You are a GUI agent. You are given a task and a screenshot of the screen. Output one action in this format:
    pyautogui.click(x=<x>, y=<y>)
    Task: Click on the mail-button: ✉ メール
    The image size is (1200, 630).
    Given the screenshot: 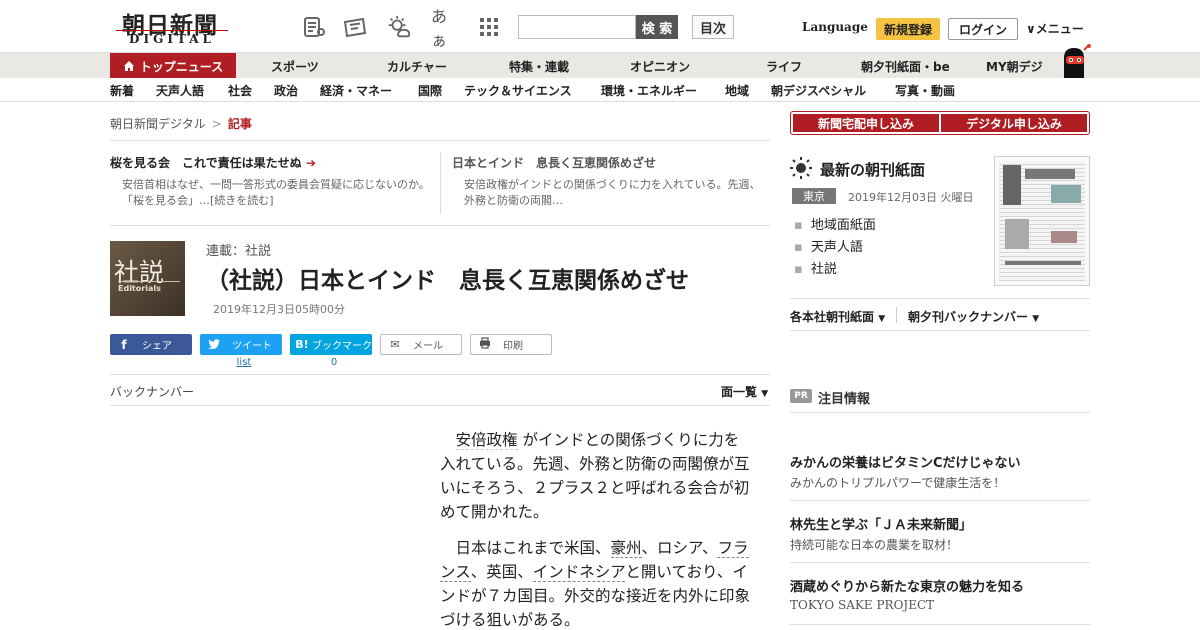 What is the action you would take?
    pyautogui.click(x=421, y=344)
    